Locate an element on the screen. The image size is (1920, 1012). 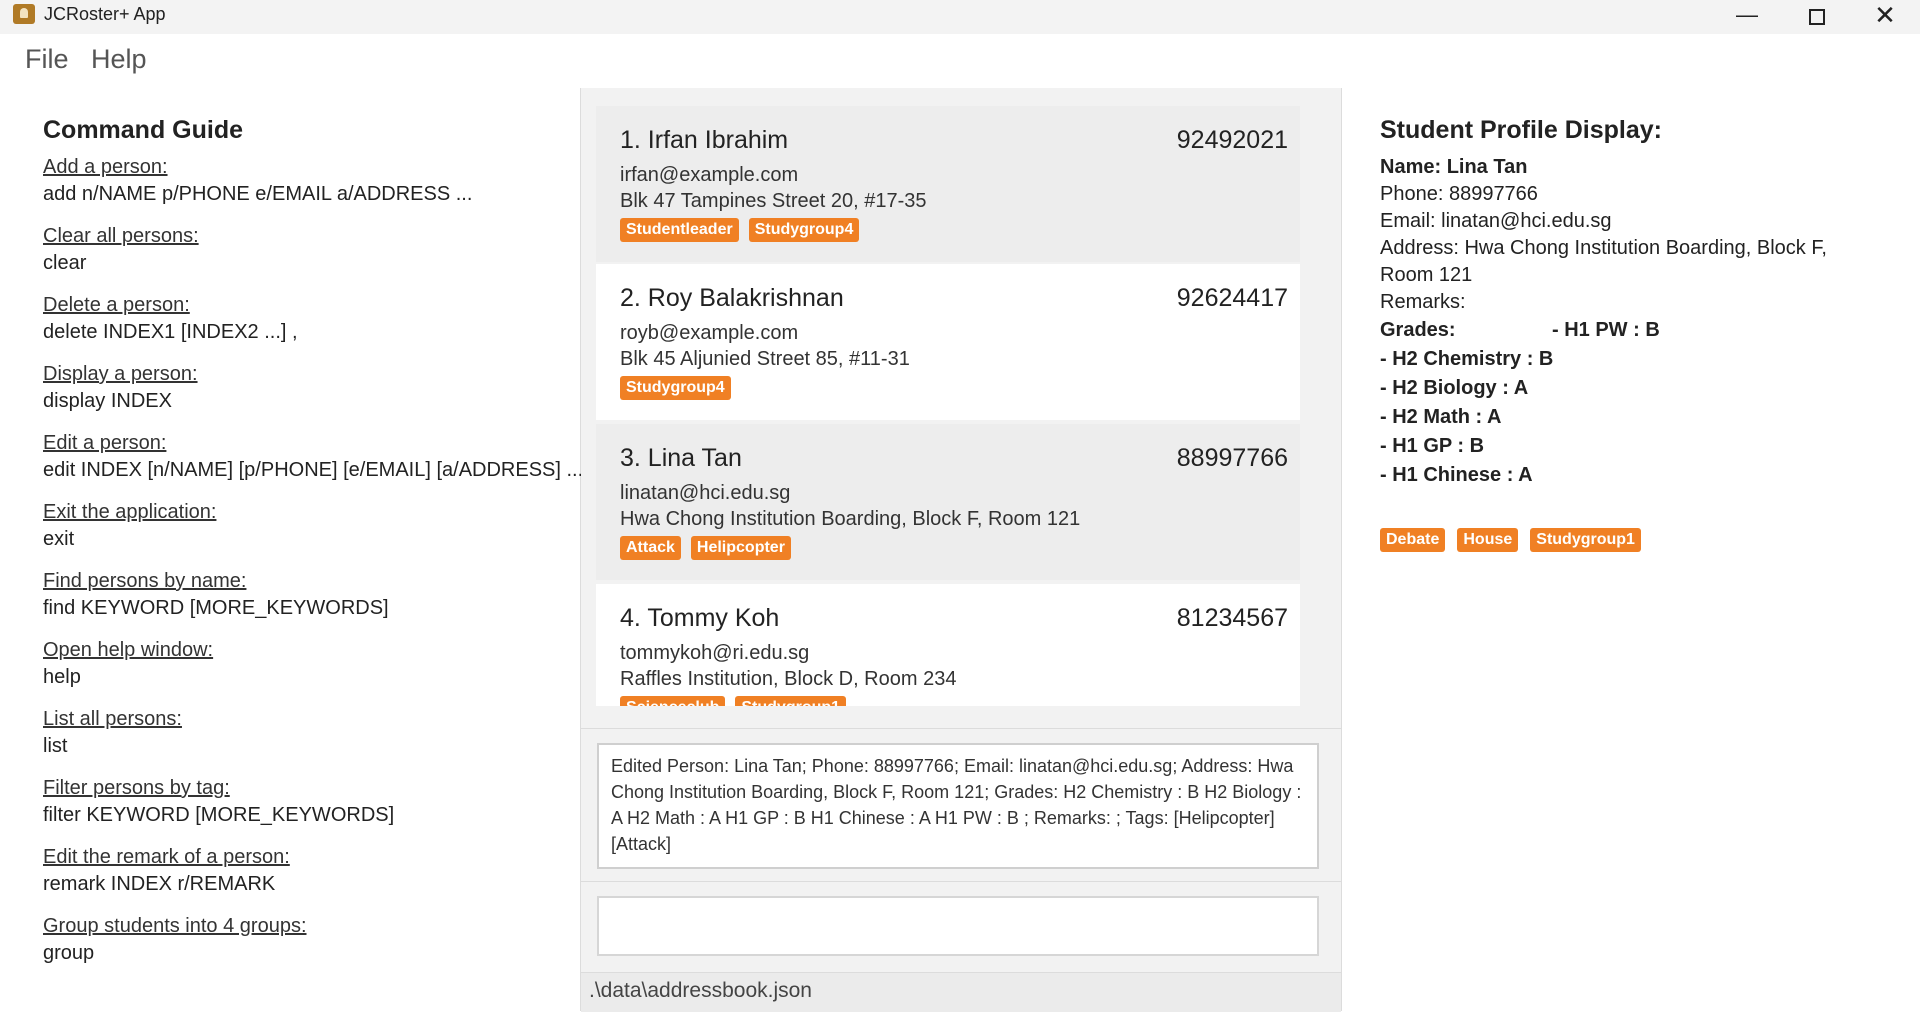
person-email: tommykoh@ri.edu.sg is located at coordinates (715, 653).